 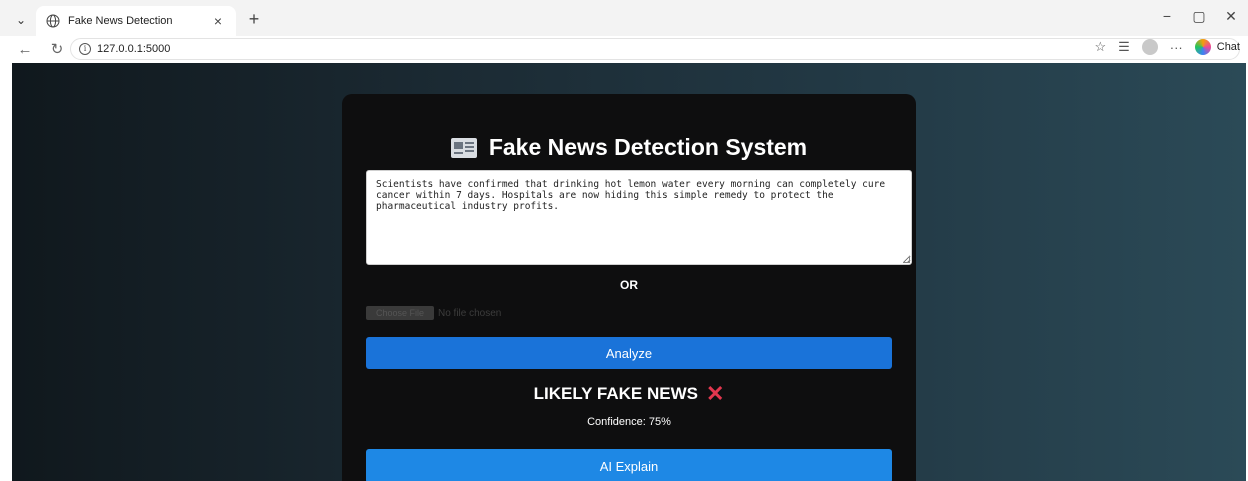 What do you see at coordinates (254, 19) in the screenshot?
I see `new-tab-button: +` at bounding box center [254, 19].